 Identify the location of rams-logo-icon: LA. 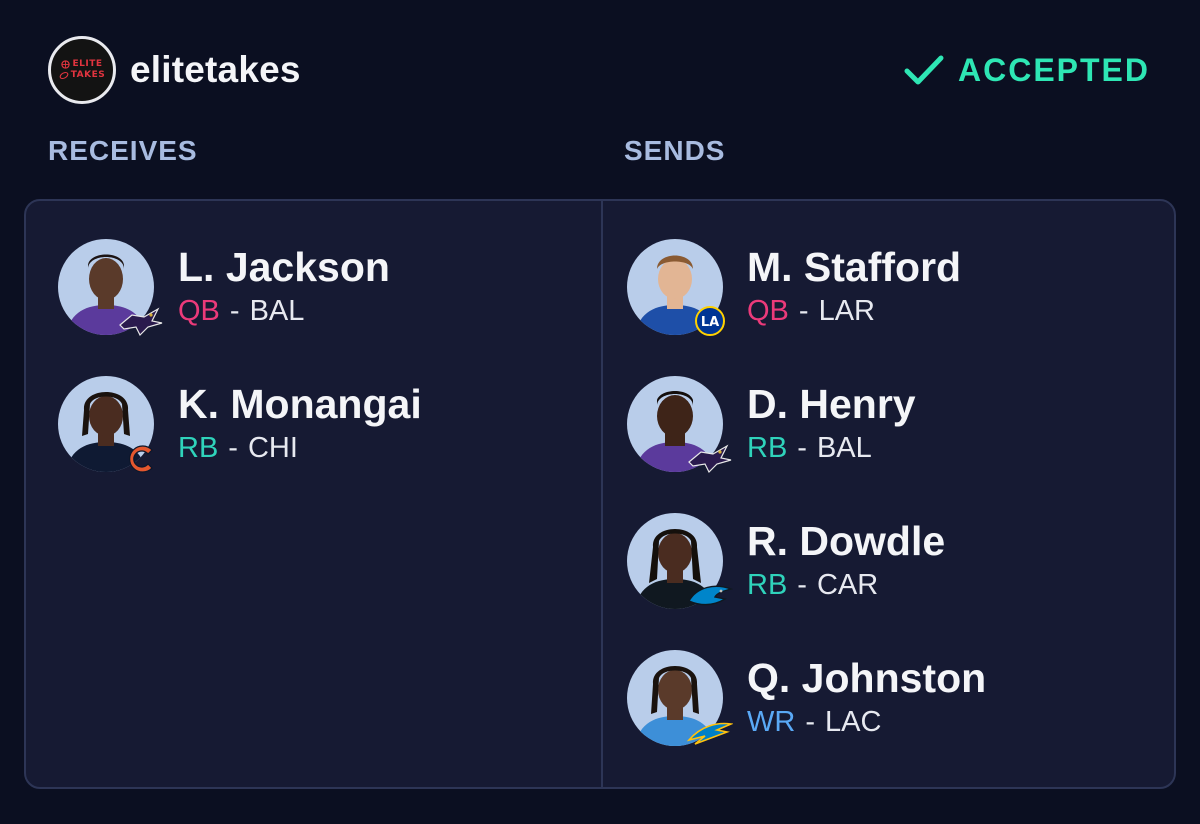
(710, 321).